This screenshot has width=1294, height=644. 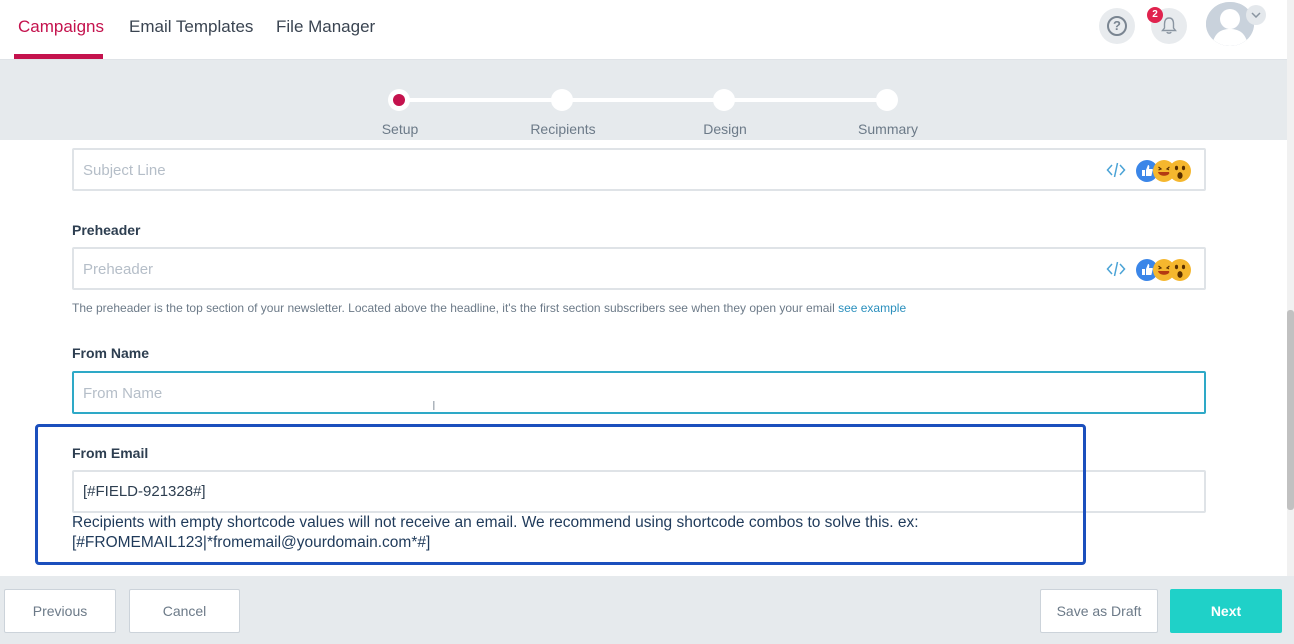 What do you see at coordinates (61, 29) in the screenshot?
I see `tab-campaigns: Campaigns` at bounding box center [61, 29].